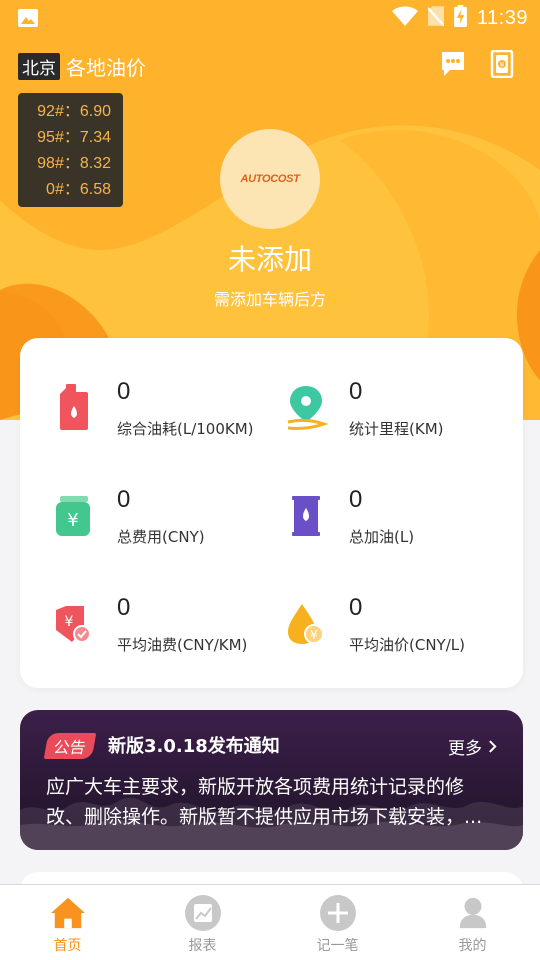 The height and width of the screenshot is (960, 540). Describe the element at coordinates (172, 634) in the screenshot. I see `stat-avg-cost: ¥ 0 平均油费(CNY/KM)` at that location.